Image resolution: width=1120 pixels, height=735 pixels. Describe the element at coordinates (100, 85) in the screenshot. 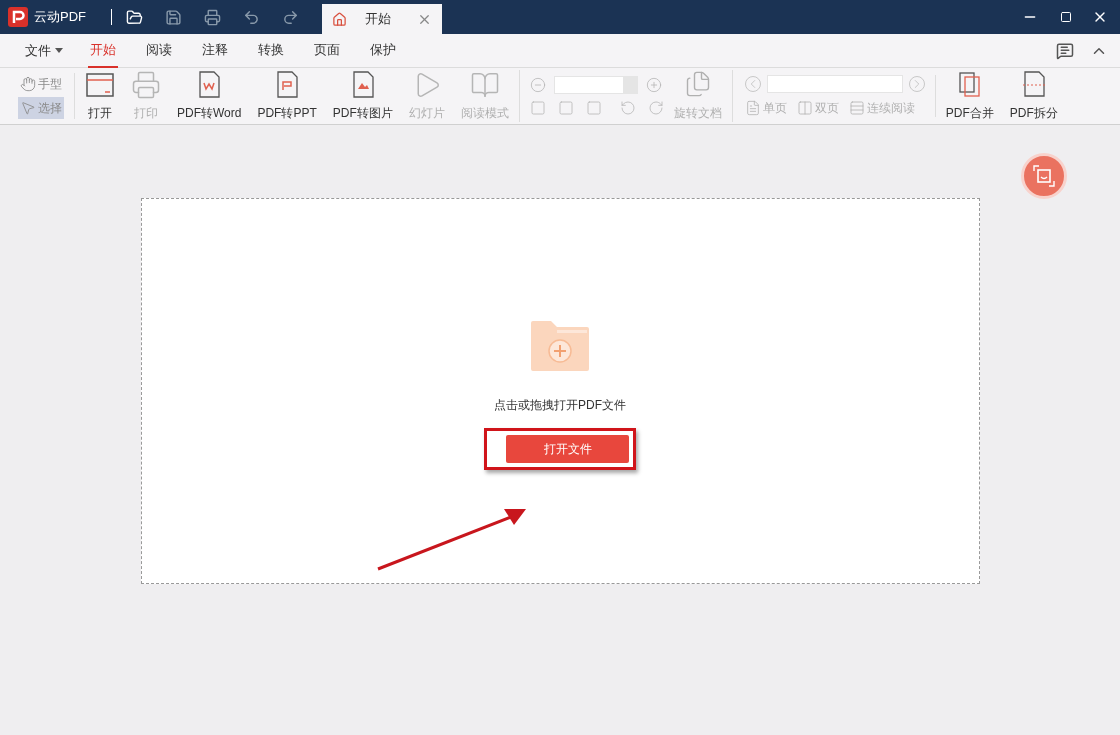

I see `folder-icon` at that location.